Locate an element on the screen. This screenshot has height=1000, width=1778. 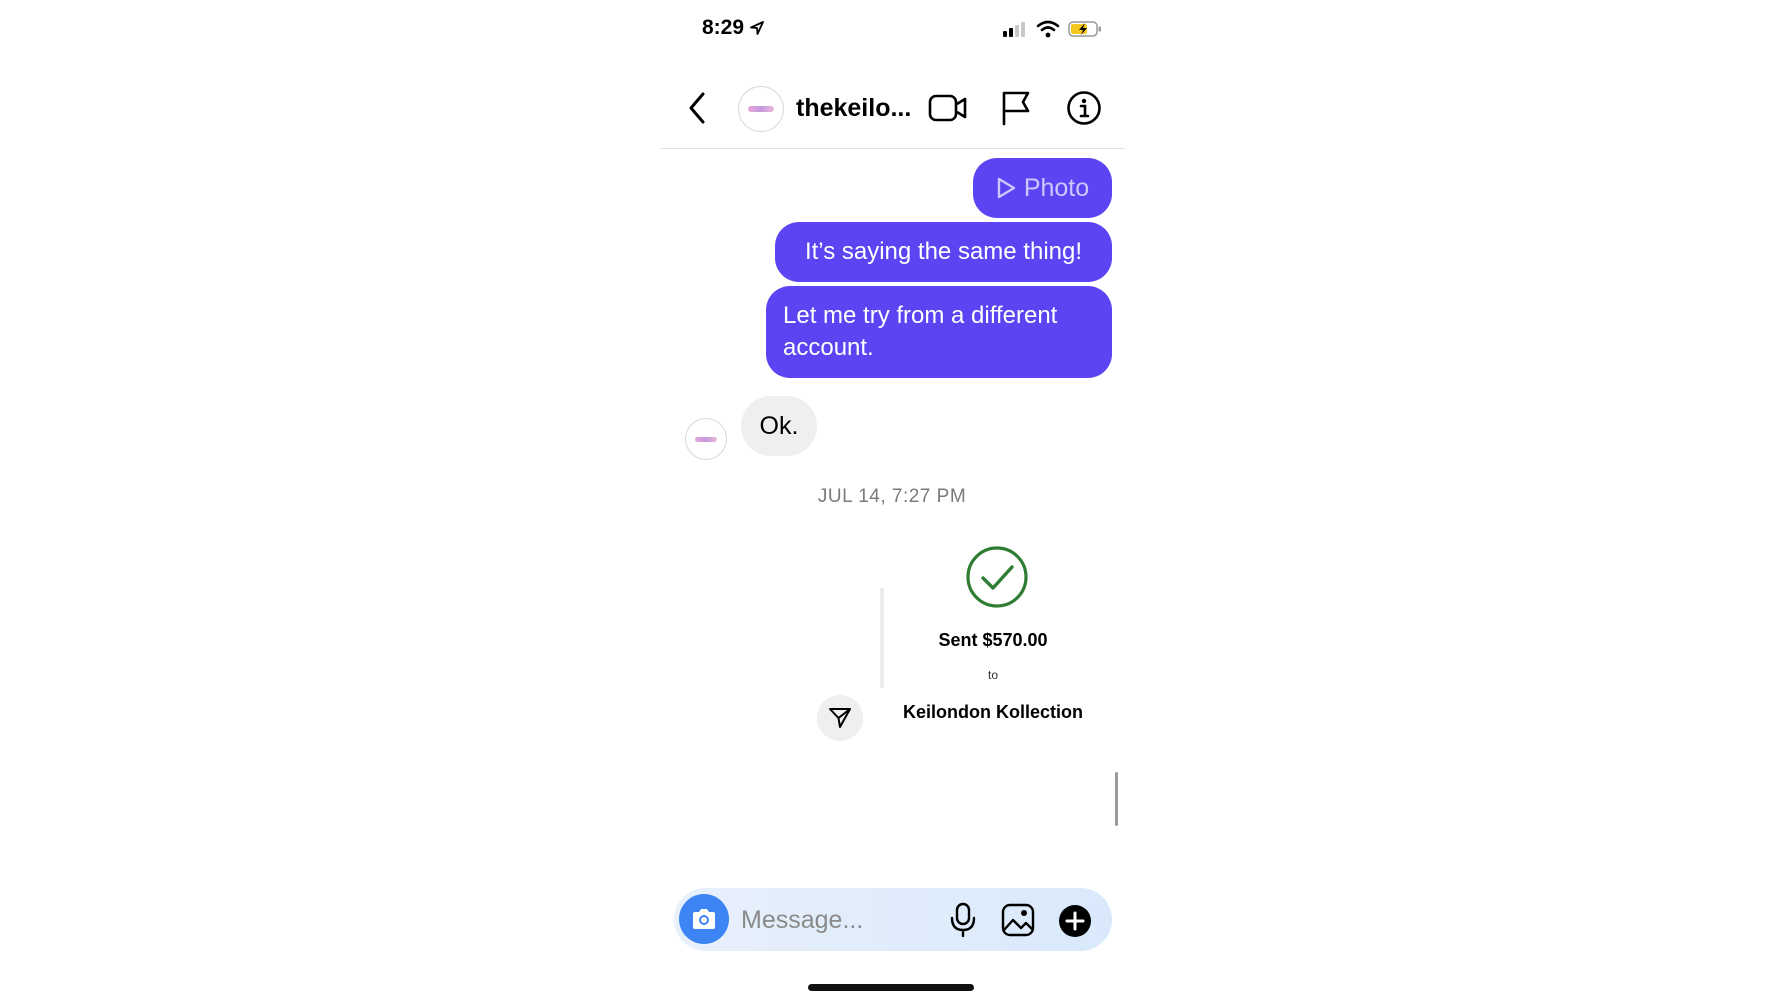
incoming-message: Ok. is located at coordinates (779, 426).